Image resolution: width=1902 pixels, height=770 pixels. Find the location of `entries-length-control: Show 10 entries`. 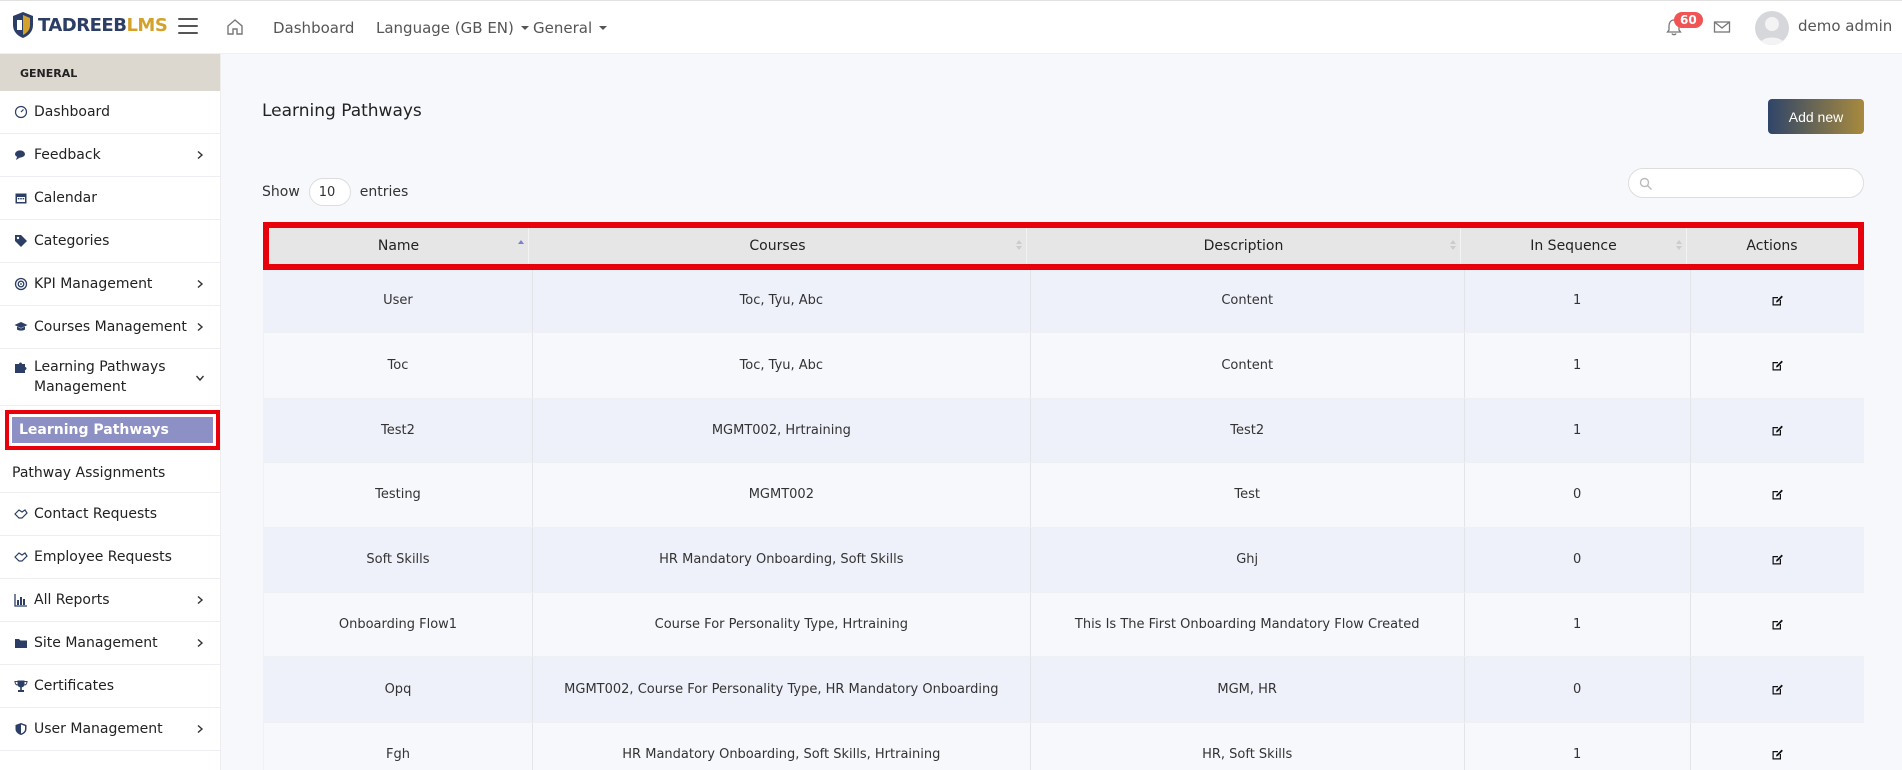

entries-length-control: Show 10 entries is located at coordinates (335, 192).